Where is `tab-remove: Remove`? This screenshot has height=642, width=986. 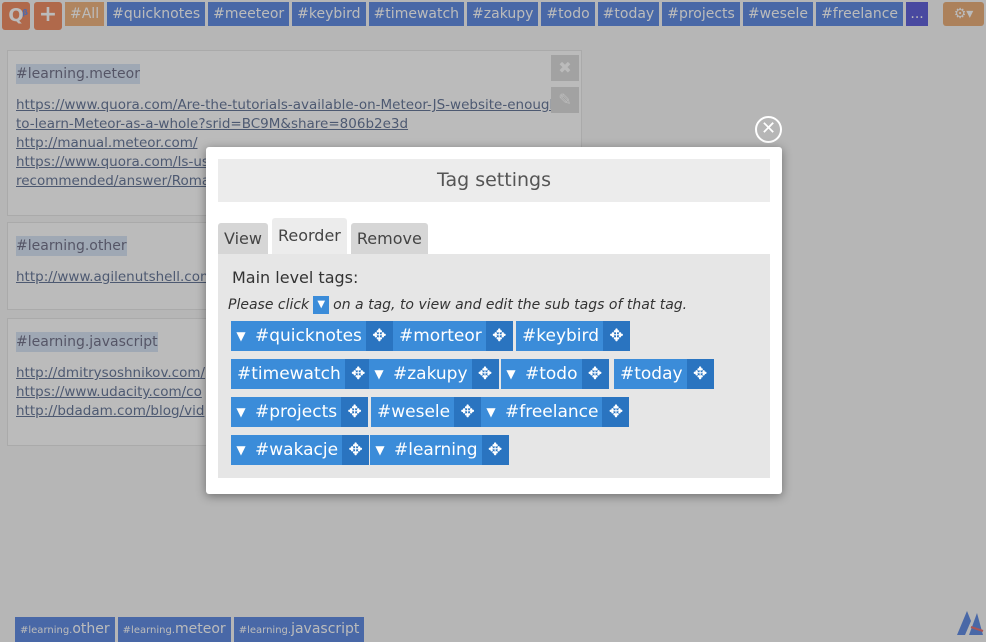
tab-remove: Remove is located at coordinates (389, 238).